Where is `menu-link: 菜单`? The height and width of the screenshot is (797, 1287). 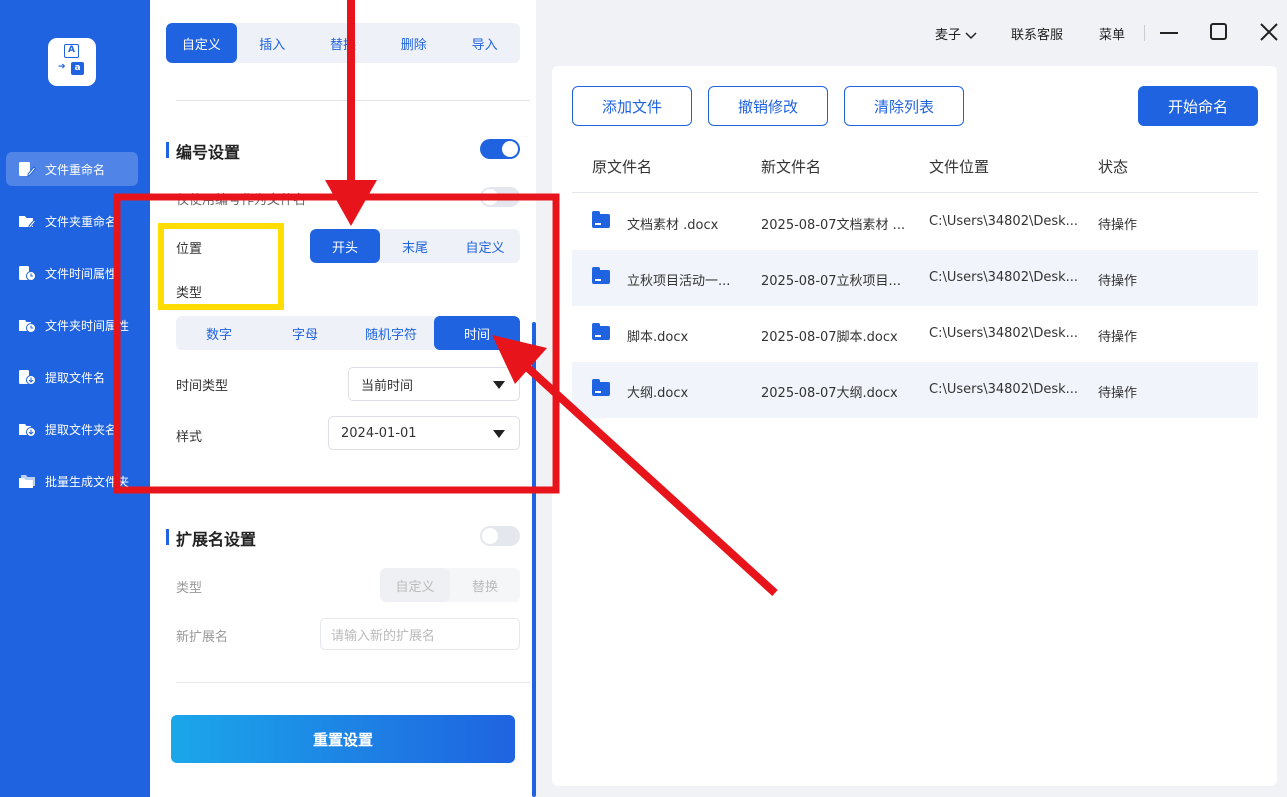 menu-link: 菜单 is located at coordinates (1112, 33).